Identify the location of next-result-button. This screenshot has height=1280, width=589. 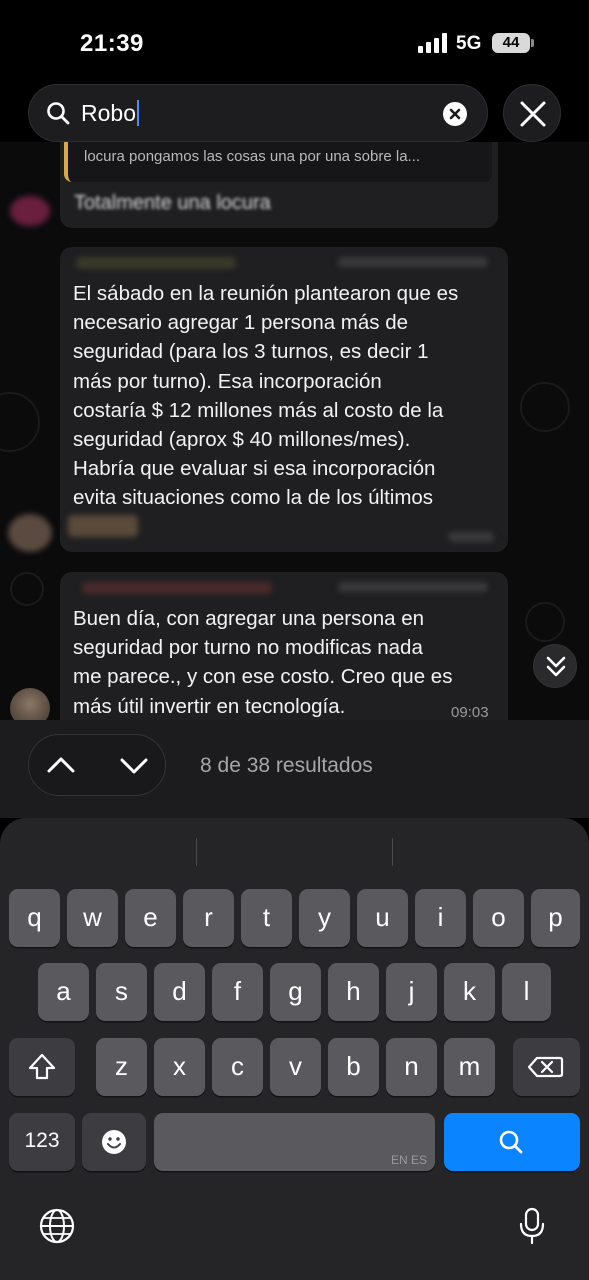
(132, 766).